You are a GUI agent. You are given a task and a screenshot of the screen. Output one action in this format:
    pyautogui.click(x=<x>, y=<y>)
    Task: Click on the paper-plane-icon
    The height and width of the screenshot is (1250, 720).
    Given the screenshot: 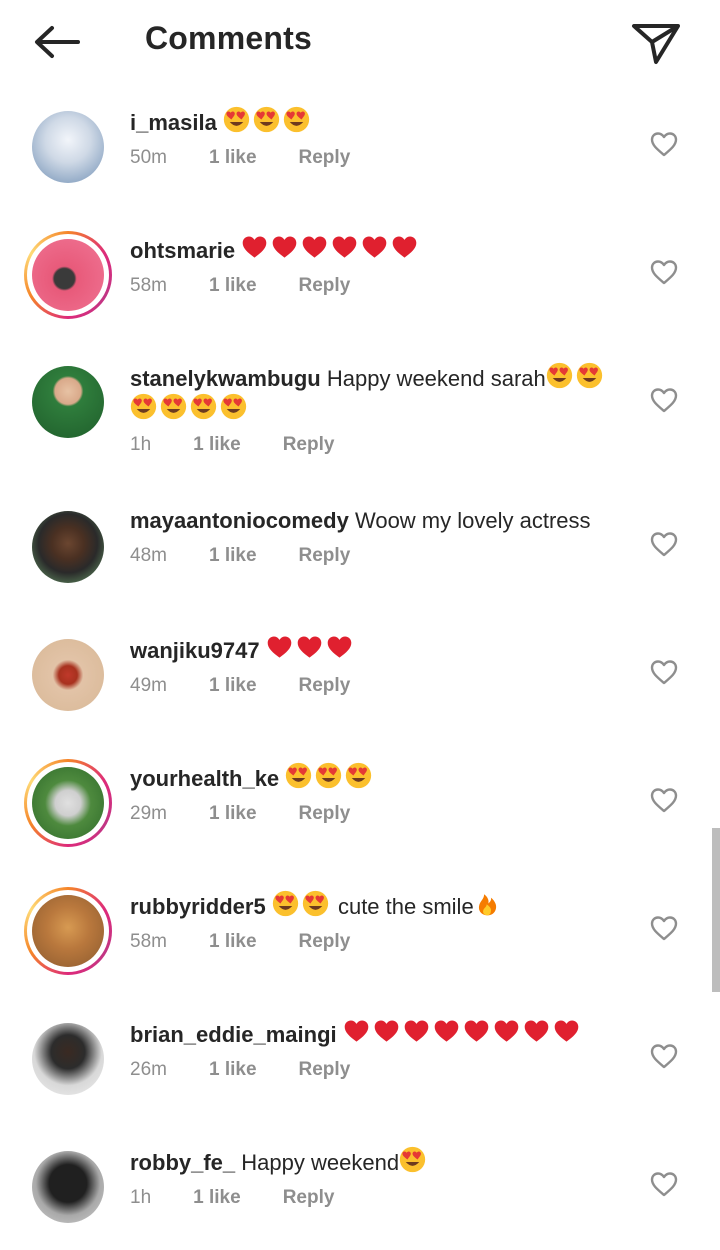 What is the action you would take?
    pyautogui.click(x=656, y=44)
    